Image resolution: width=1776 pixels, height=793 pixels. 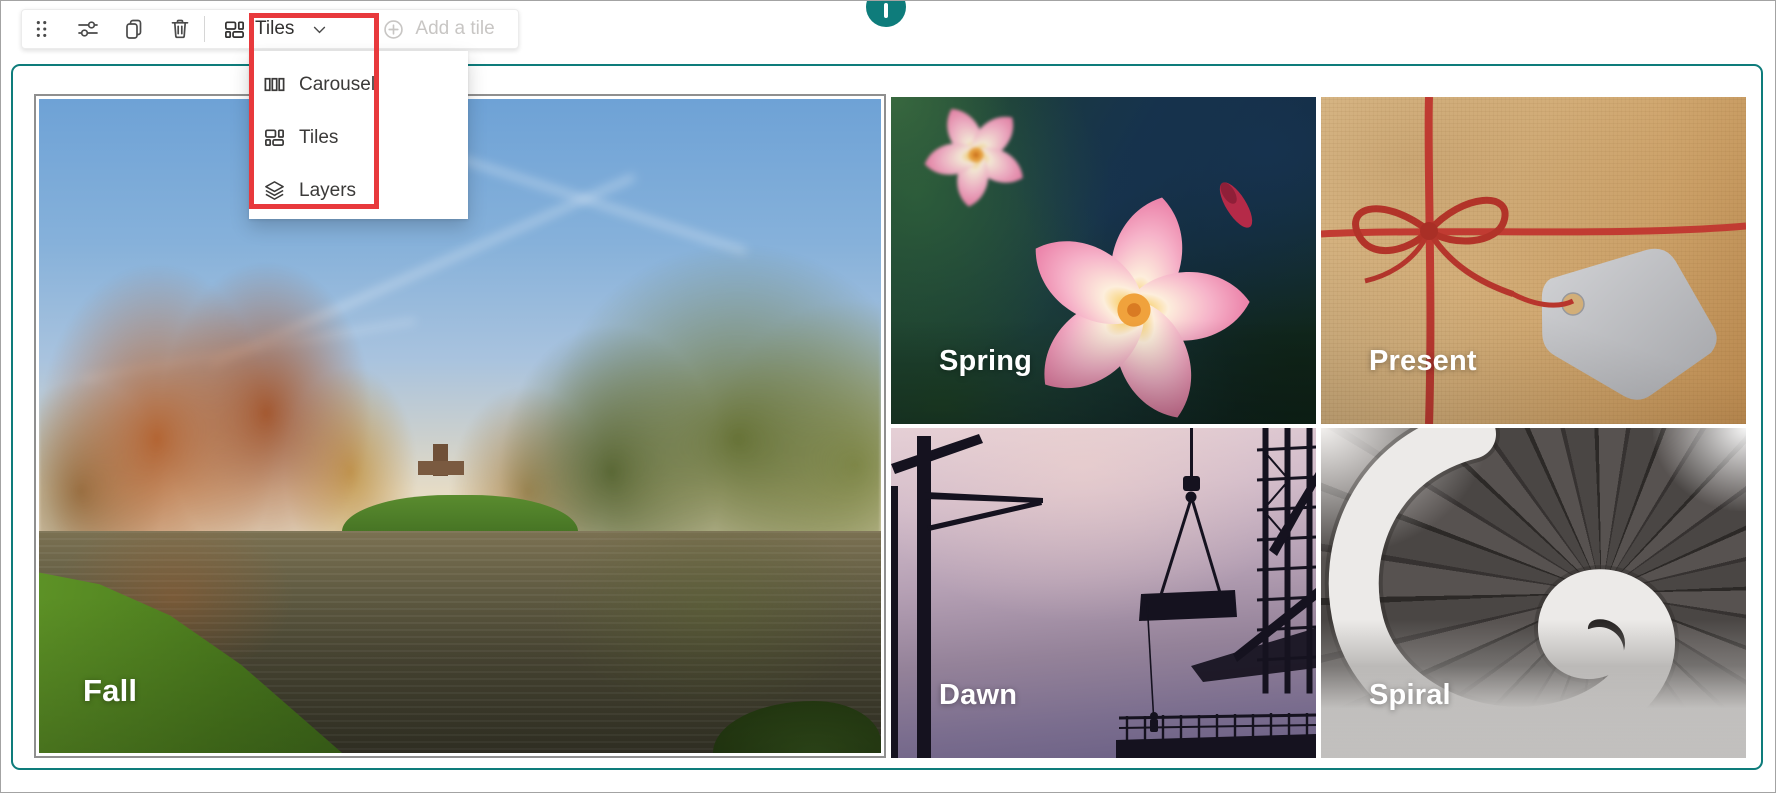 I want to click on present-photo: Present, so click(x=1533, y=260).